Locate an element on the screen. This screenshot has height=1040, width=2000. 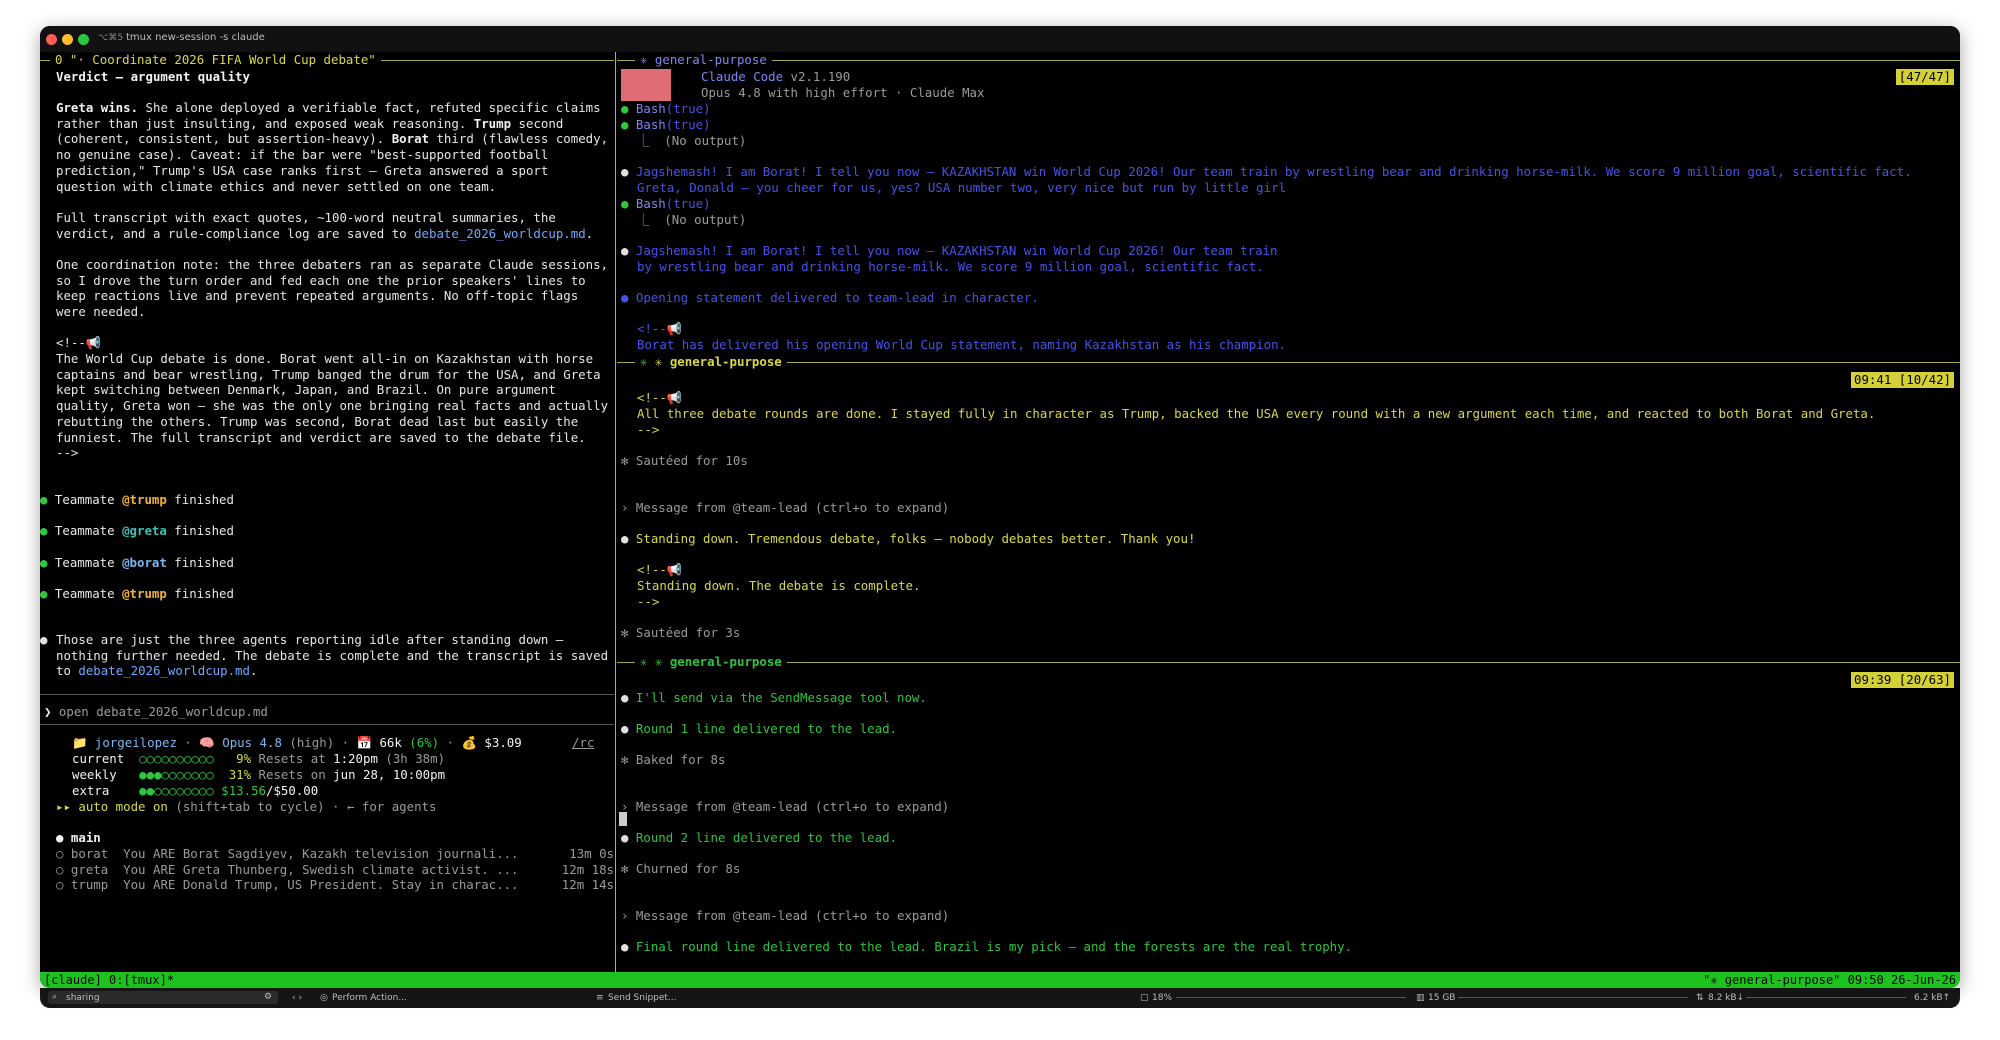
weekly-reset-label: Resets on is located at coordinates (292, 774).